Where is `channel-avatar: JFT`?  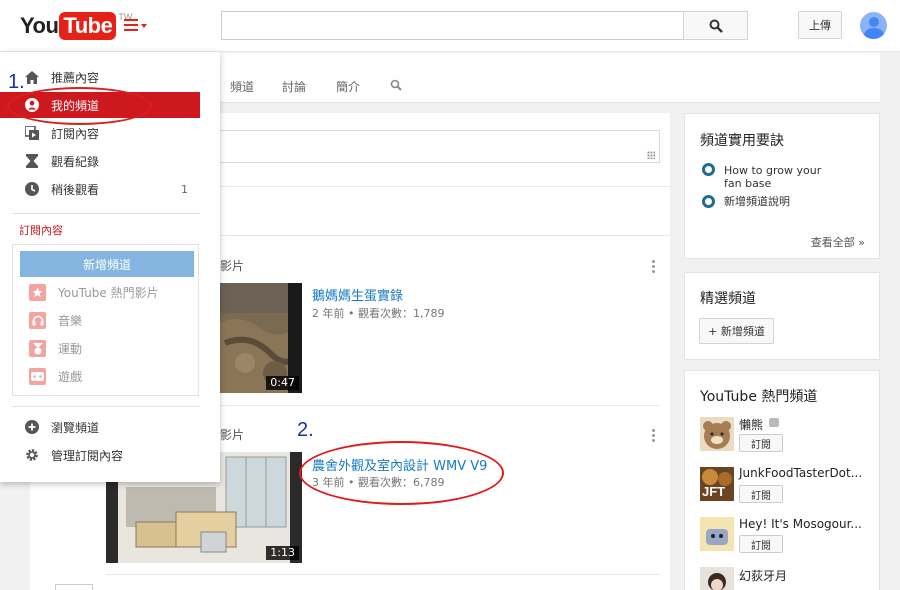
channel-avatar: JFT is located at coordinates (717, 484).